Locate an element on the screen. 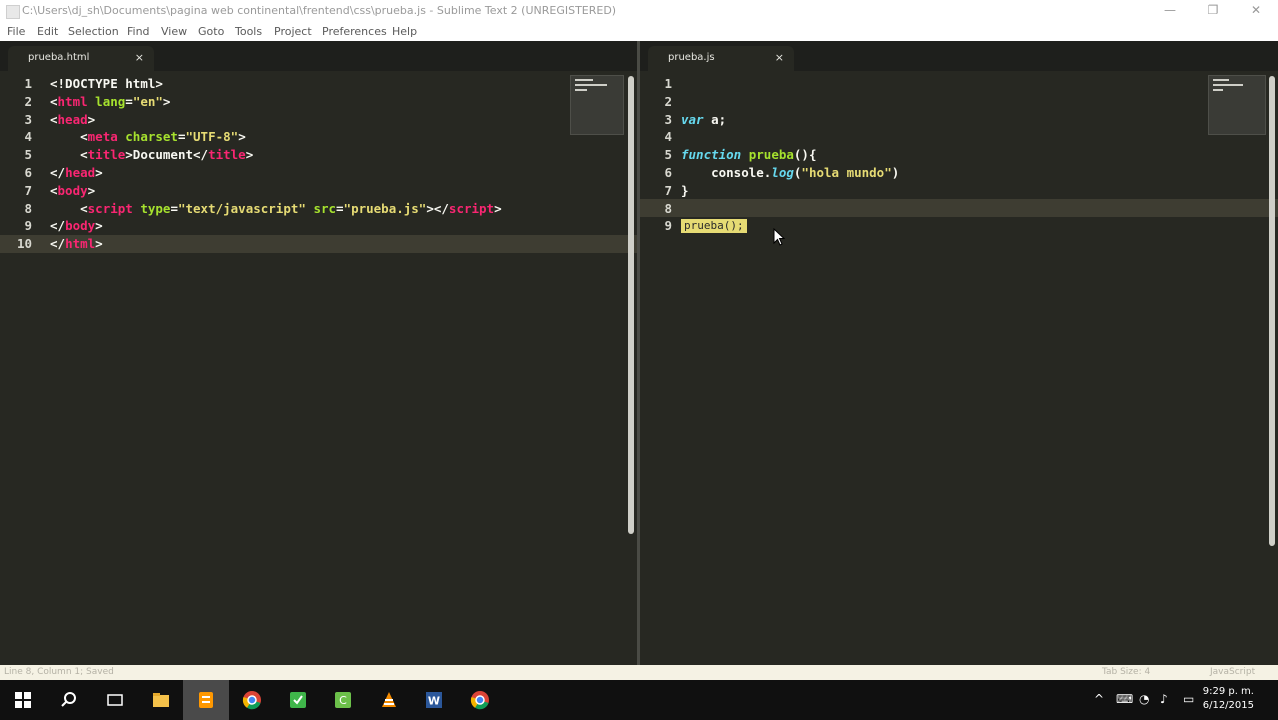  search-button is located at coordinates (69, 700).